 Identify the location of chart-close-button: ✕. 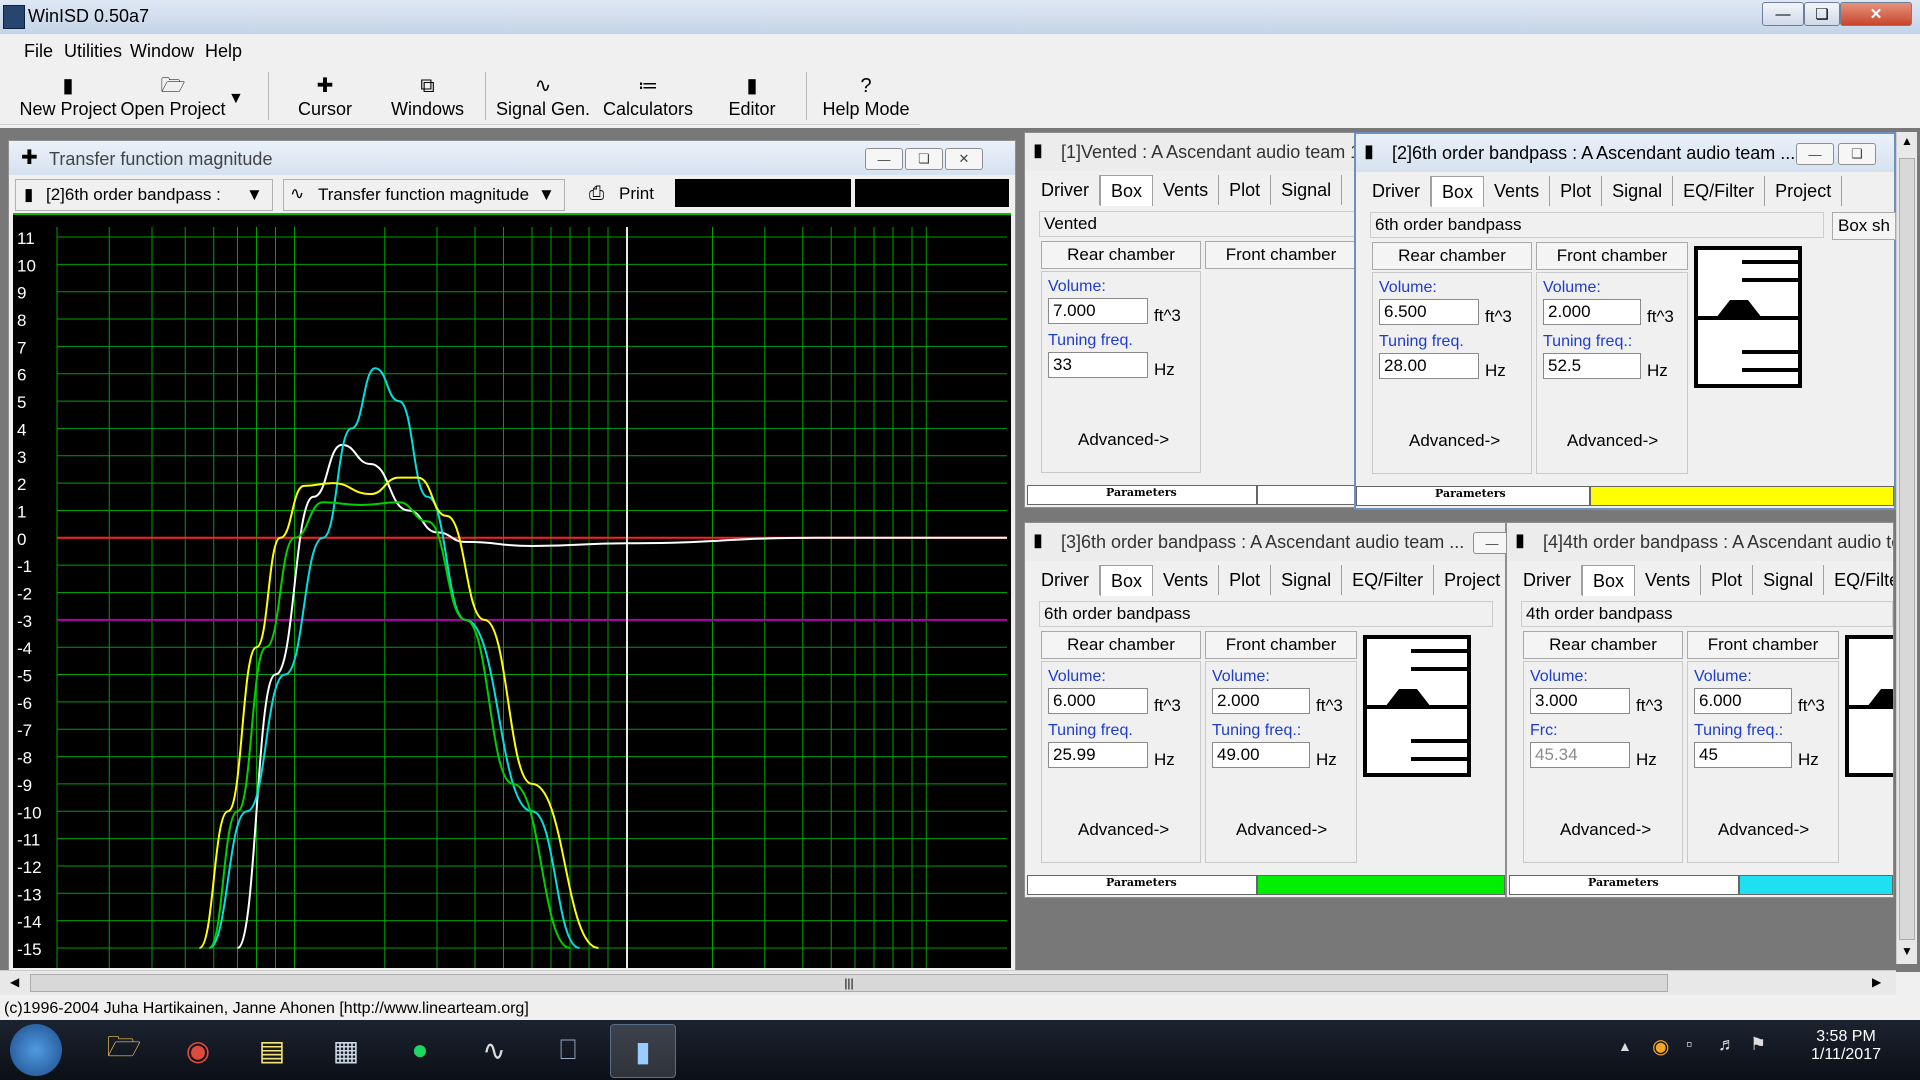
(964, 159).